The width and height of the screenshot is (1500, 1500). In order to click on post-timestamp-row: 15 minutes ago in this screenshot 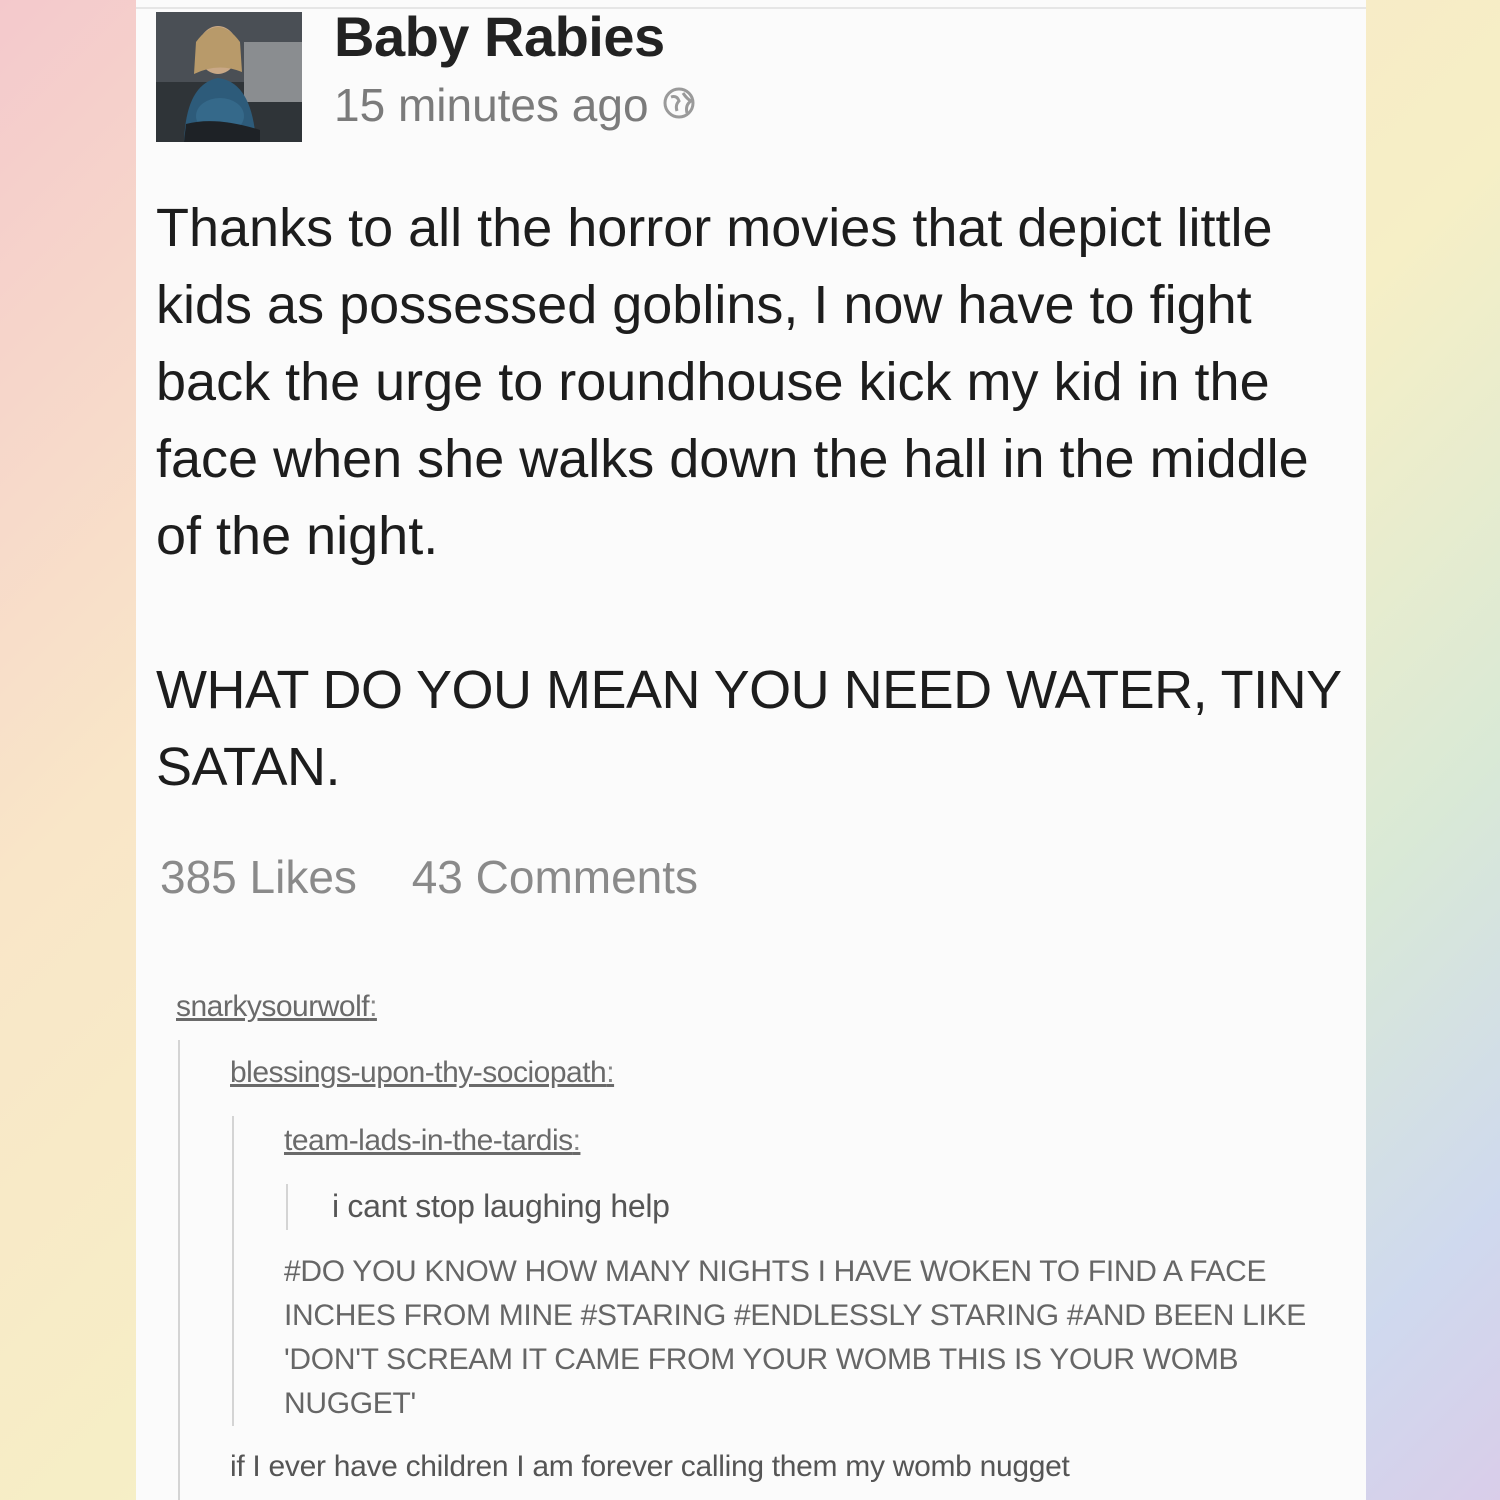, I will do `click(515, 105)`.